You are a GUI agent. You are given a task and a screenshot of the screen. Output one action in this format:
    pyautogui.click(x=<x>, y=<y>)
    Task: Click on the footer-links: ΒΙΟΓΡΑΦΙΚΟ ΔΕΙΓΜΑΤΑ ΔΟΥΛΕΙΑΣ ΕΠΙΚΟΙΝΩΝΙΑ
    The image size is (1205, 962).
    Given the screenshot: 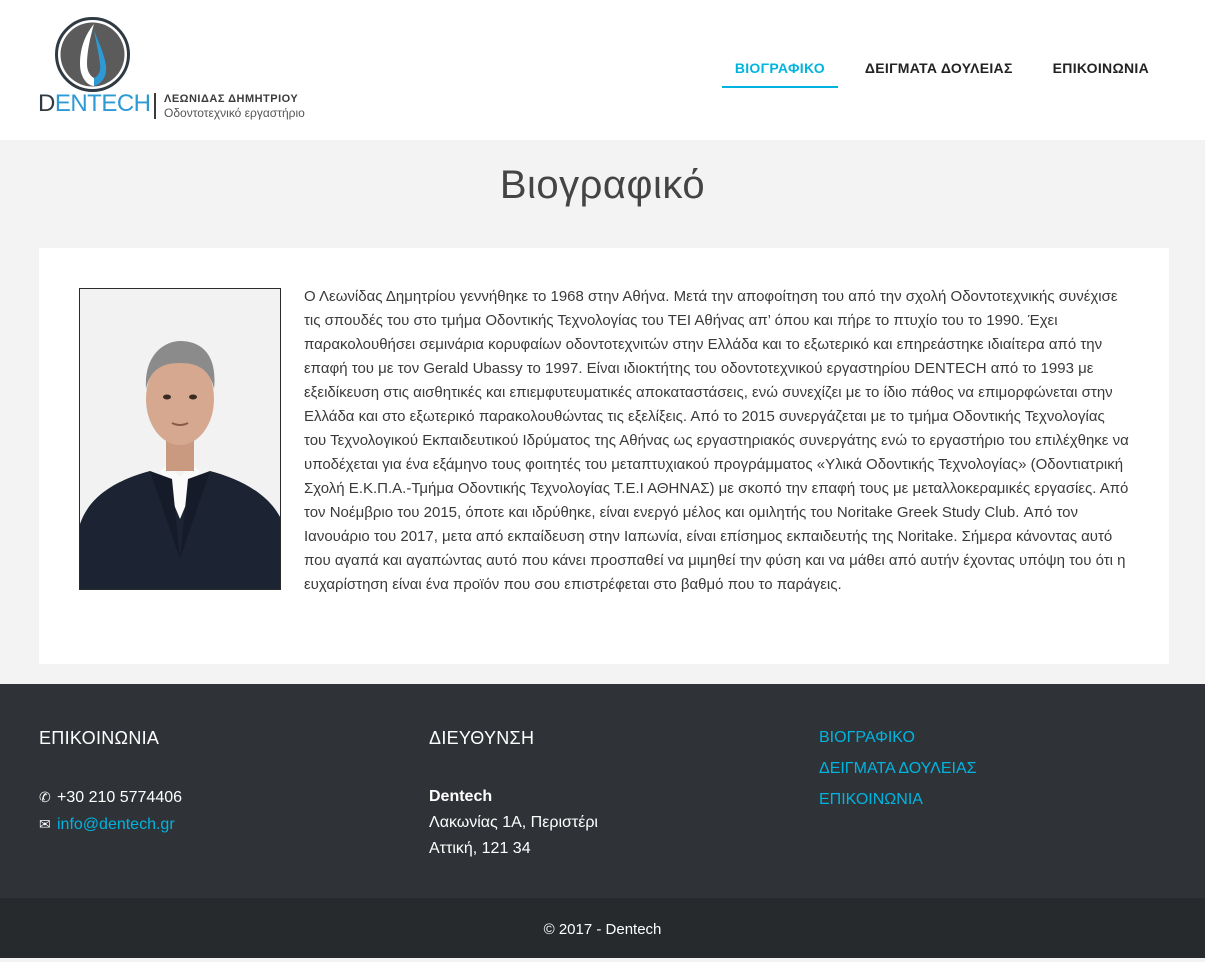 What is the action you would take?
    pyautogui.click(x=898, y=768)
    